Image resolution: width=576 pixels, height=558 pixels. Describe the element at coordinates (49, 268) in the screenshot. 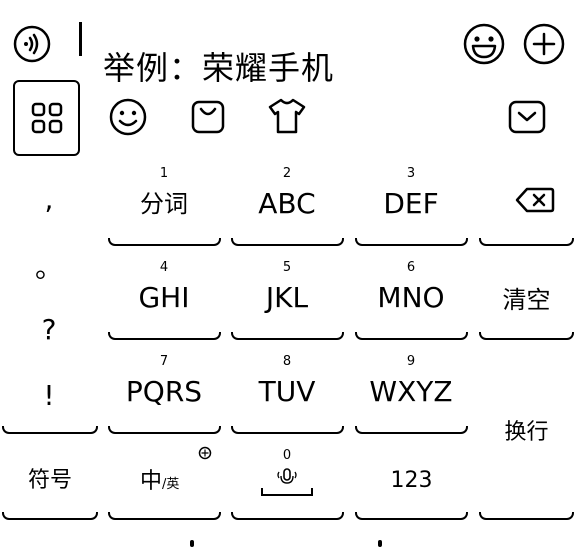

I see `punct-period-key: 。` at that location.